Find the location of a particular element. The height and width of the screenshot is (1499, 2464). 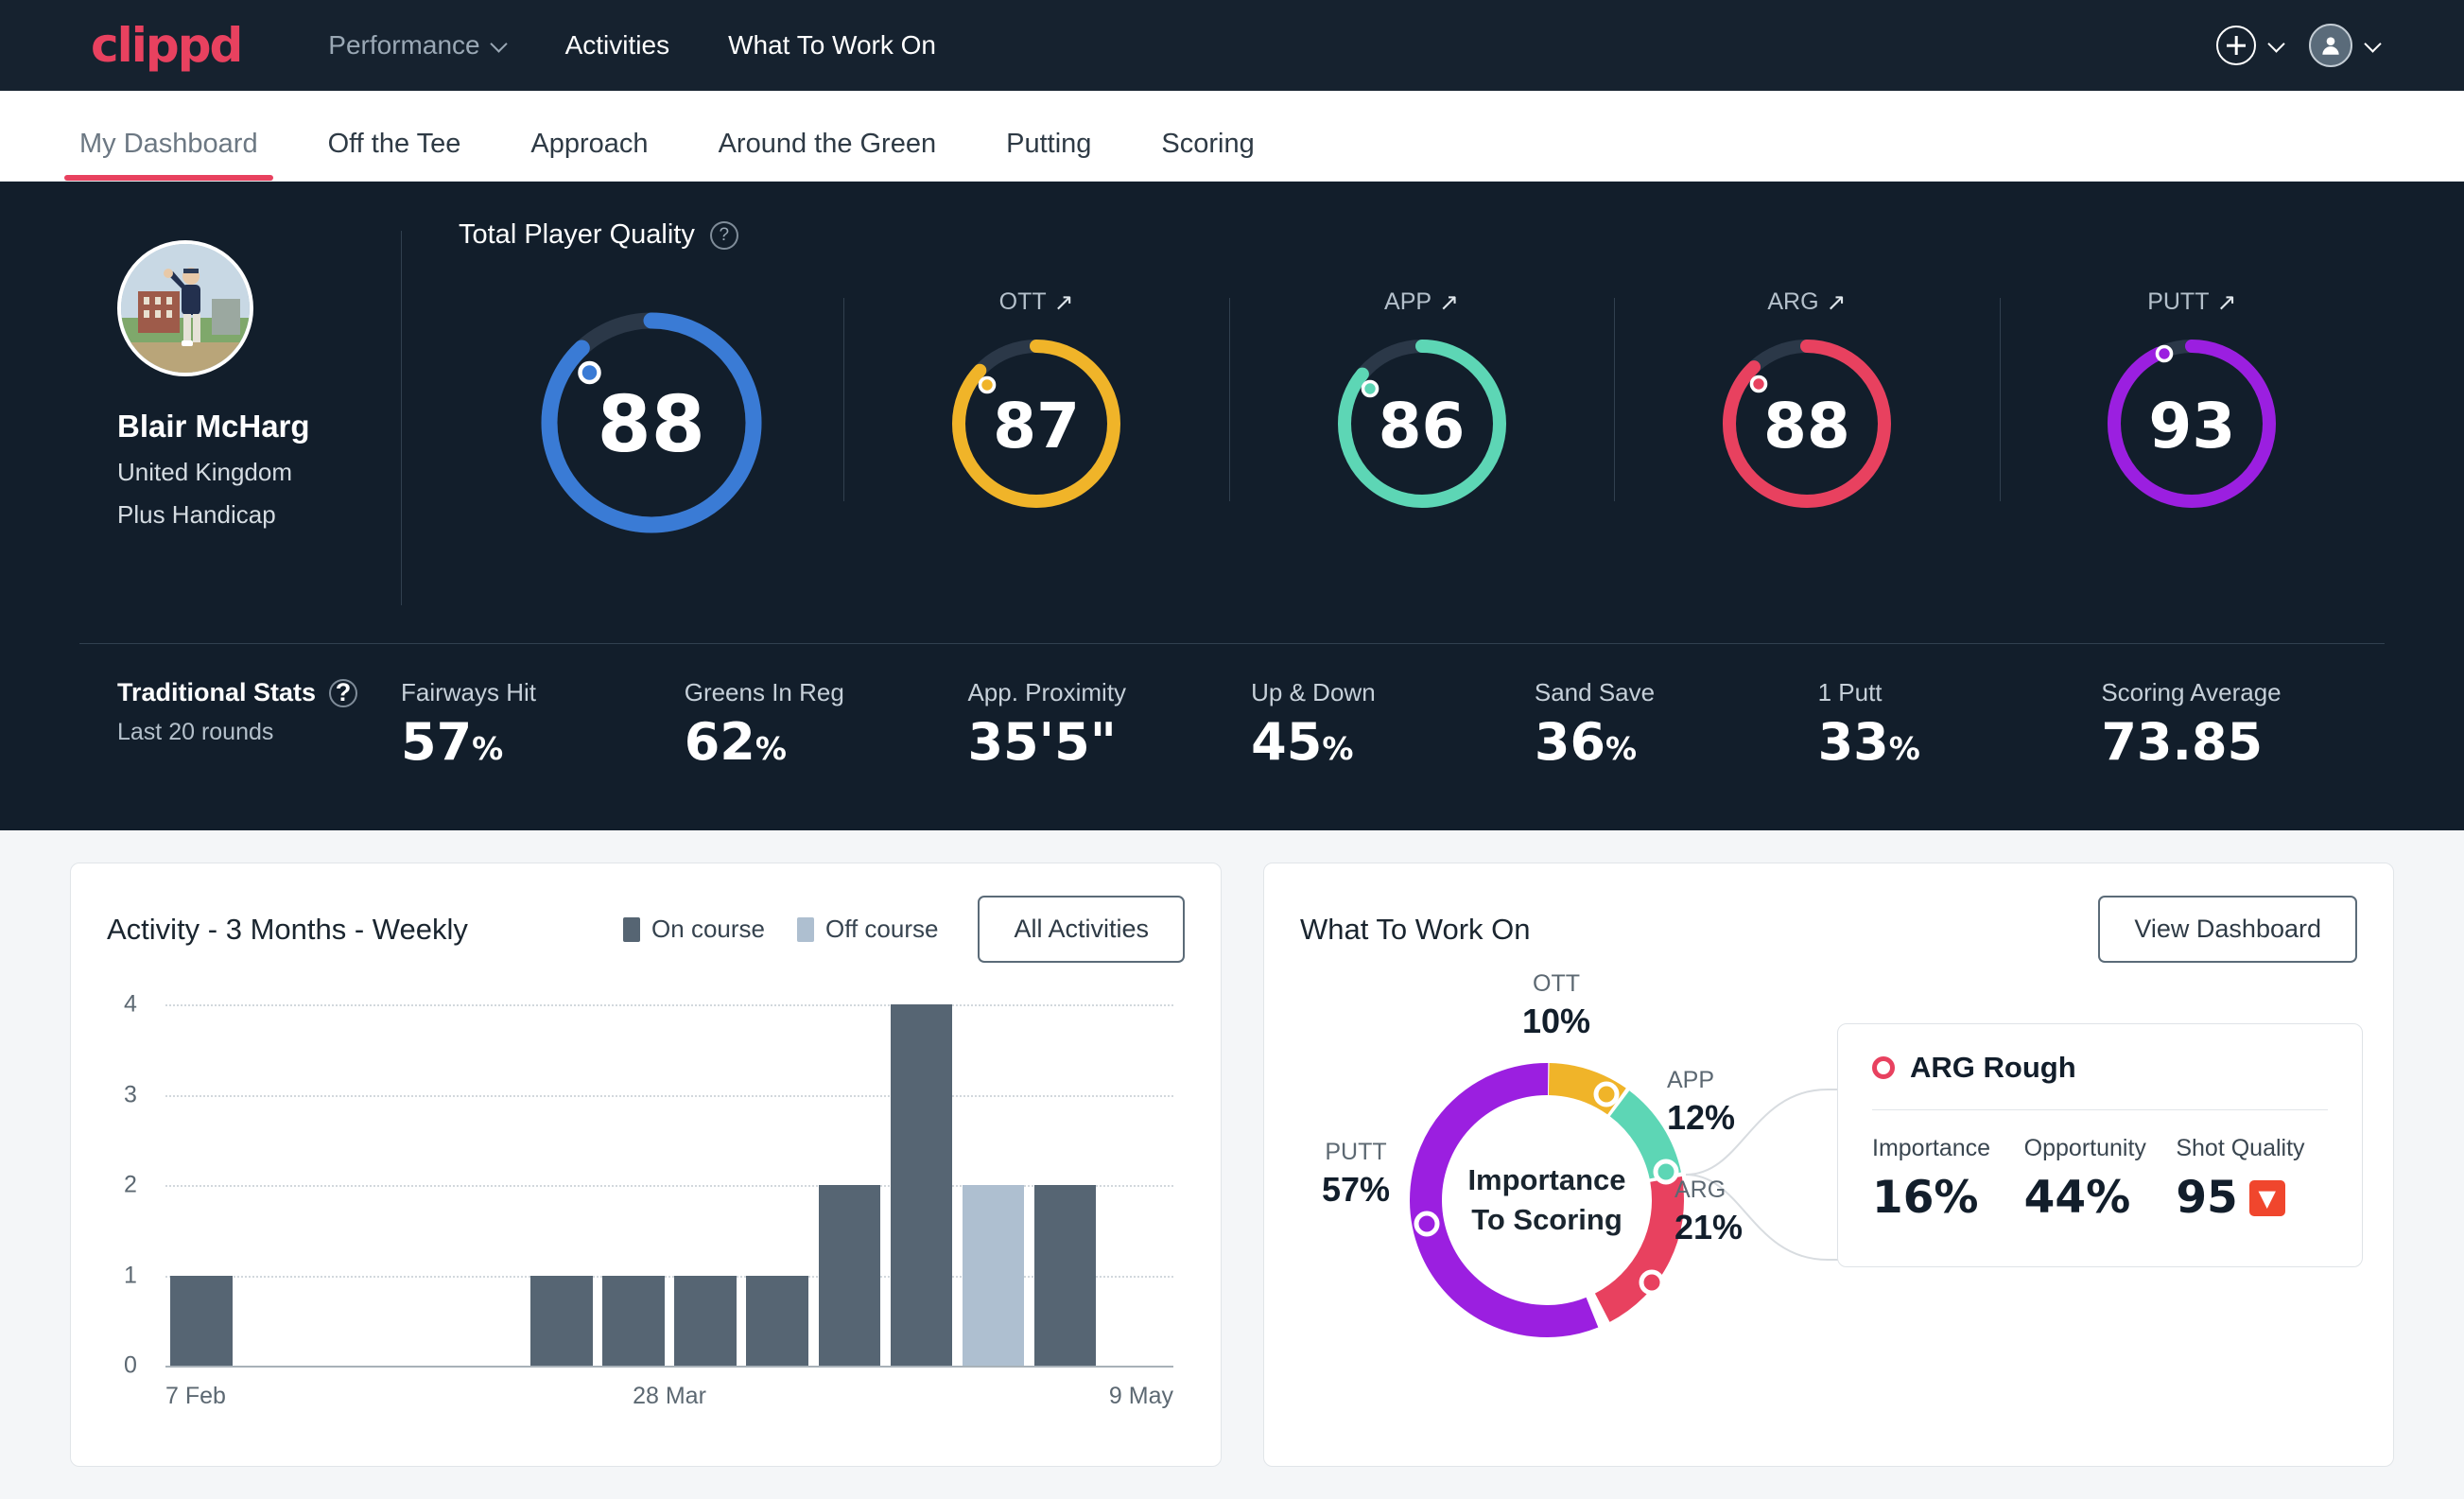

detail-divider is located at coordinates (2100, 1109).